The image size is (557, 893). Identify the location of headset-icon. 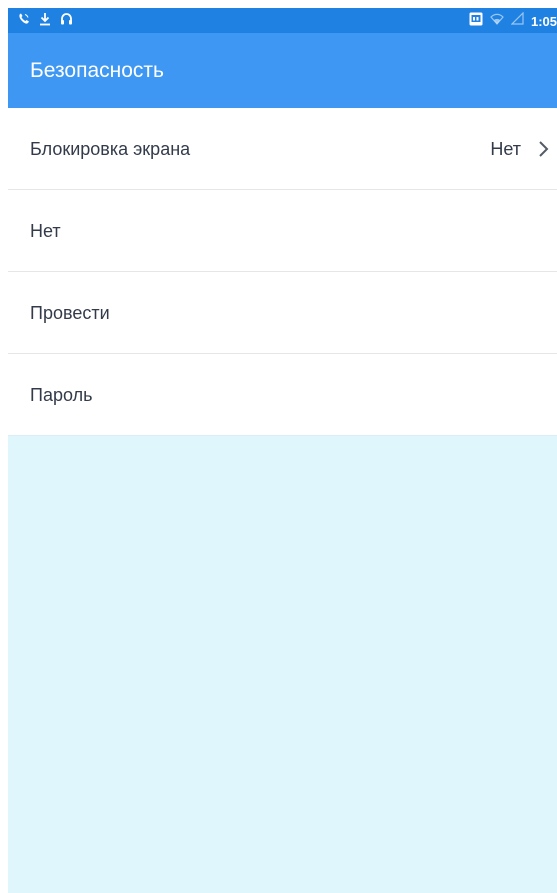
(66, 21).